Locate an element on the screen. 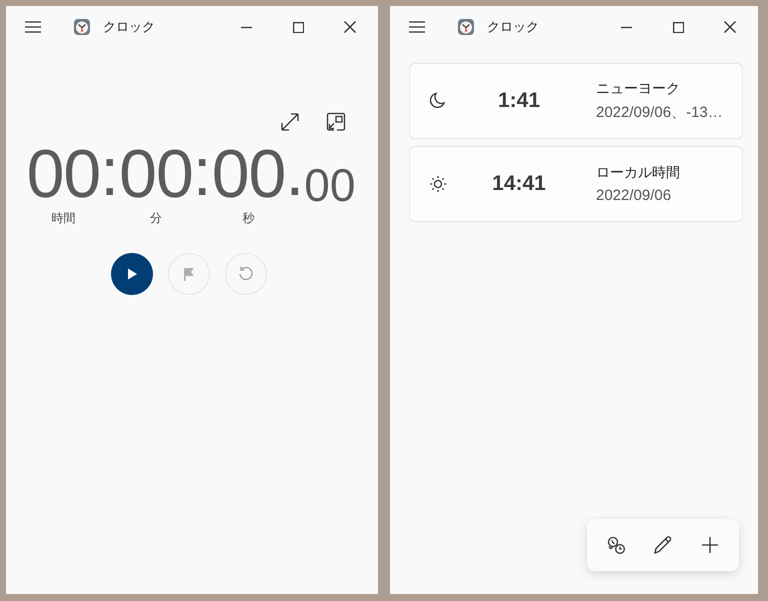  hundredths-digits: 00 is located at coordinates (330, 185).